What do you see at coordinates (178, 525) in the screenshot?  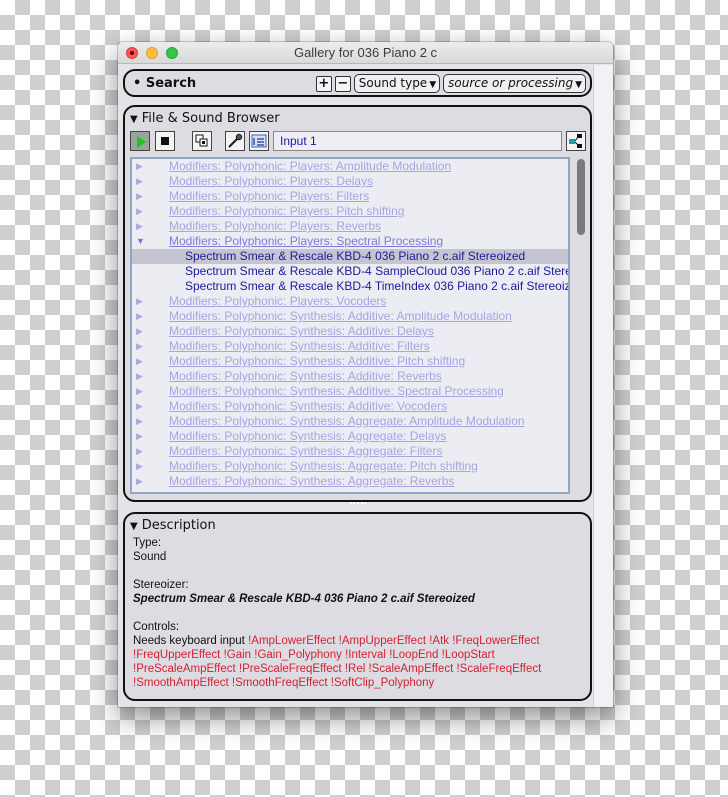 I see `description-panel-title: Description` at bounding box center [178, 525].